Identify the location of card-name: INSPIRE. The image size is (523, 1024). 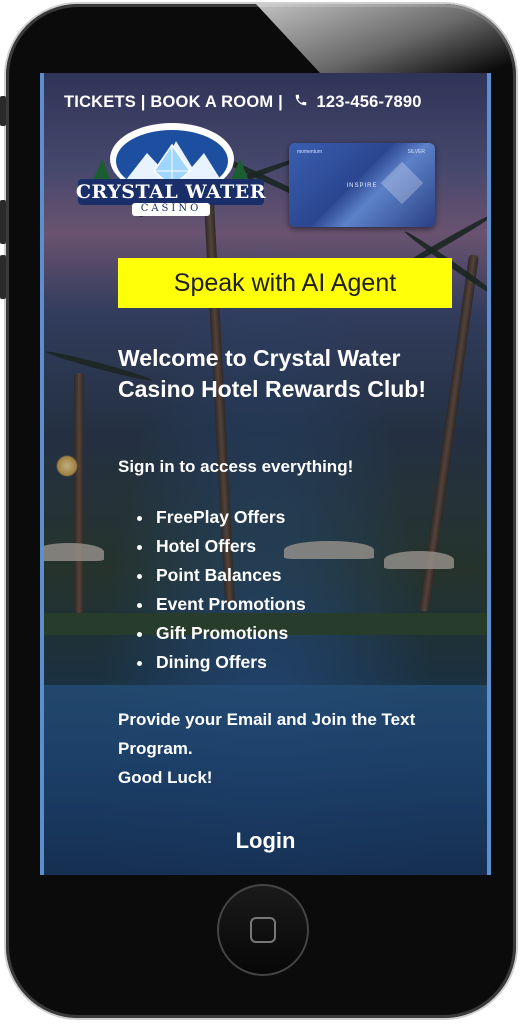
(362, 186).